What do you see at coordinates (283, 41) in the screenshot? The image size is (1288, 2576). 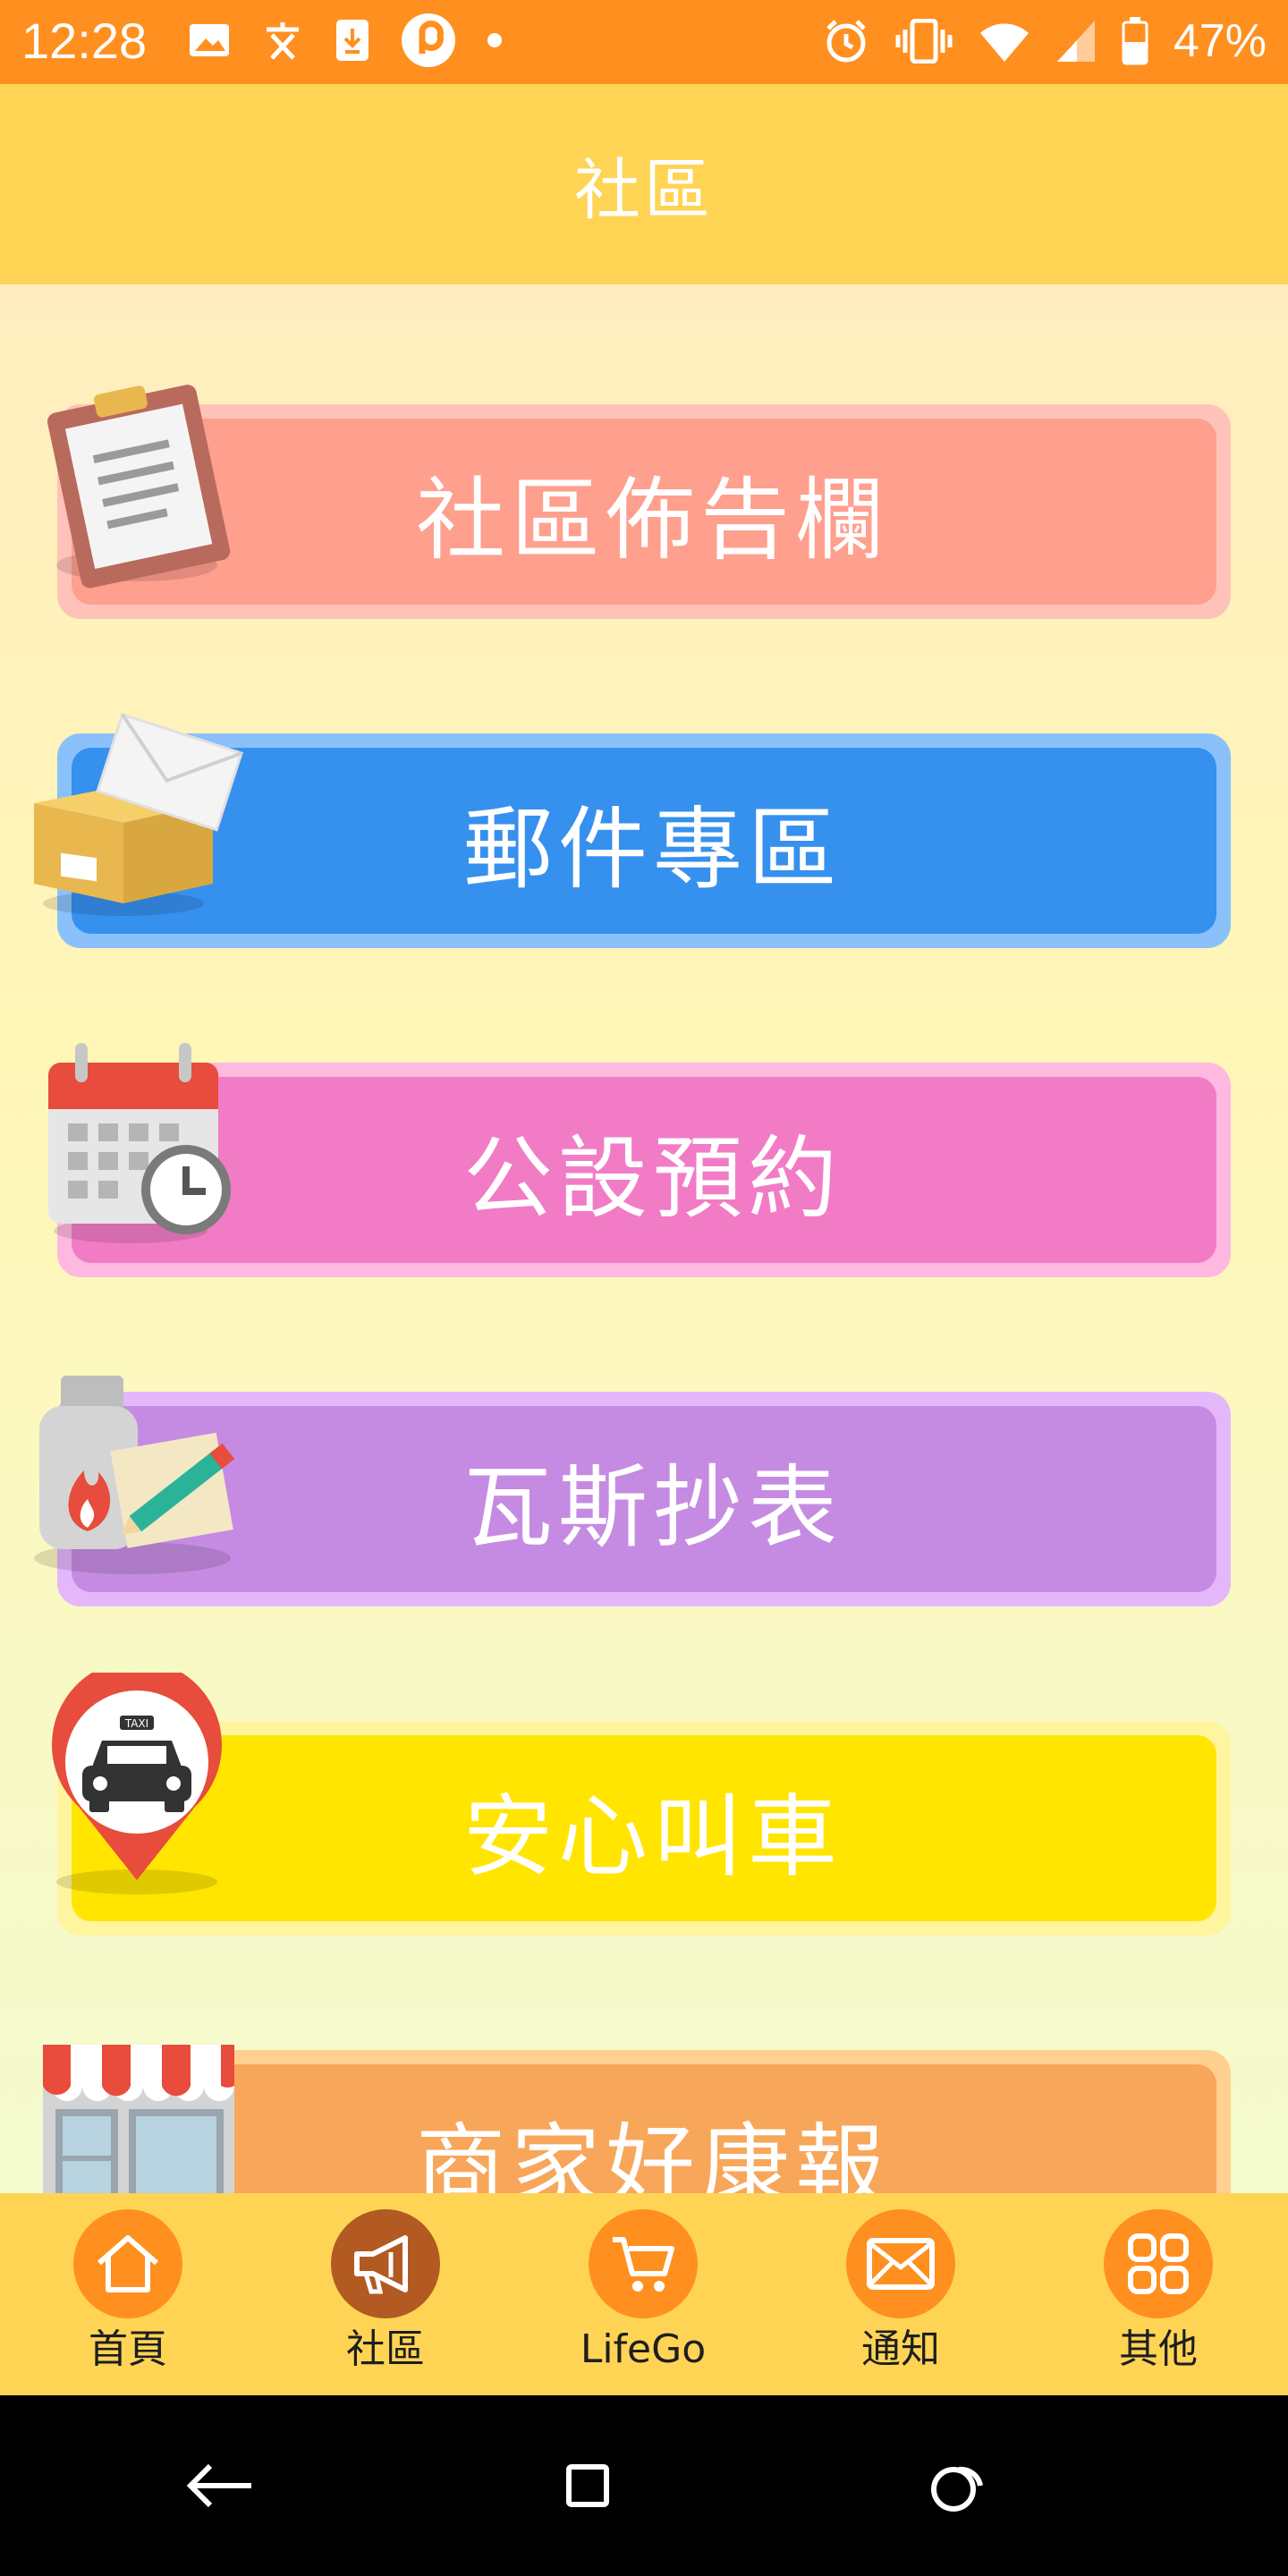 I see `text-icon` at bounding box center [283, 41].